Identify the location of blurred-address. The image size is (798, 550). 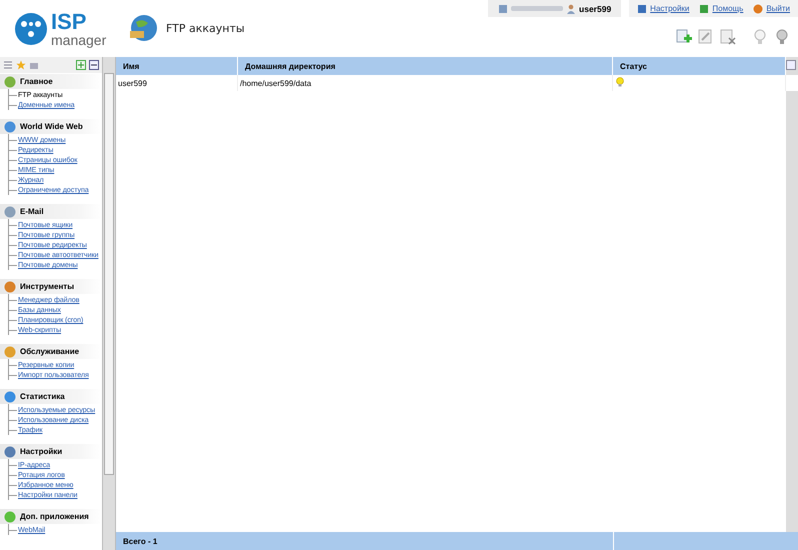
(537, 8).